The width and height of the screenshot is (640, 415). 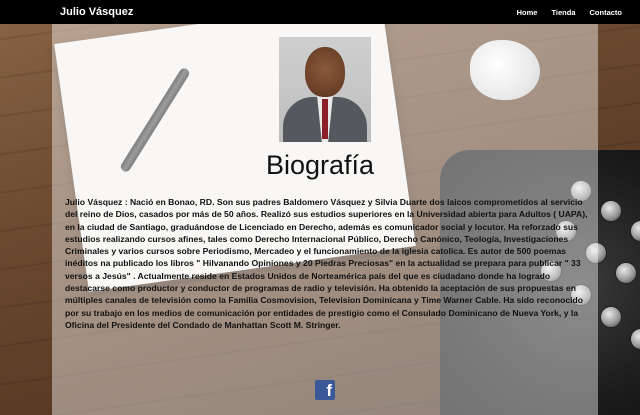 I want to click on nav-link-home: Home, so click(x=527, y=12).